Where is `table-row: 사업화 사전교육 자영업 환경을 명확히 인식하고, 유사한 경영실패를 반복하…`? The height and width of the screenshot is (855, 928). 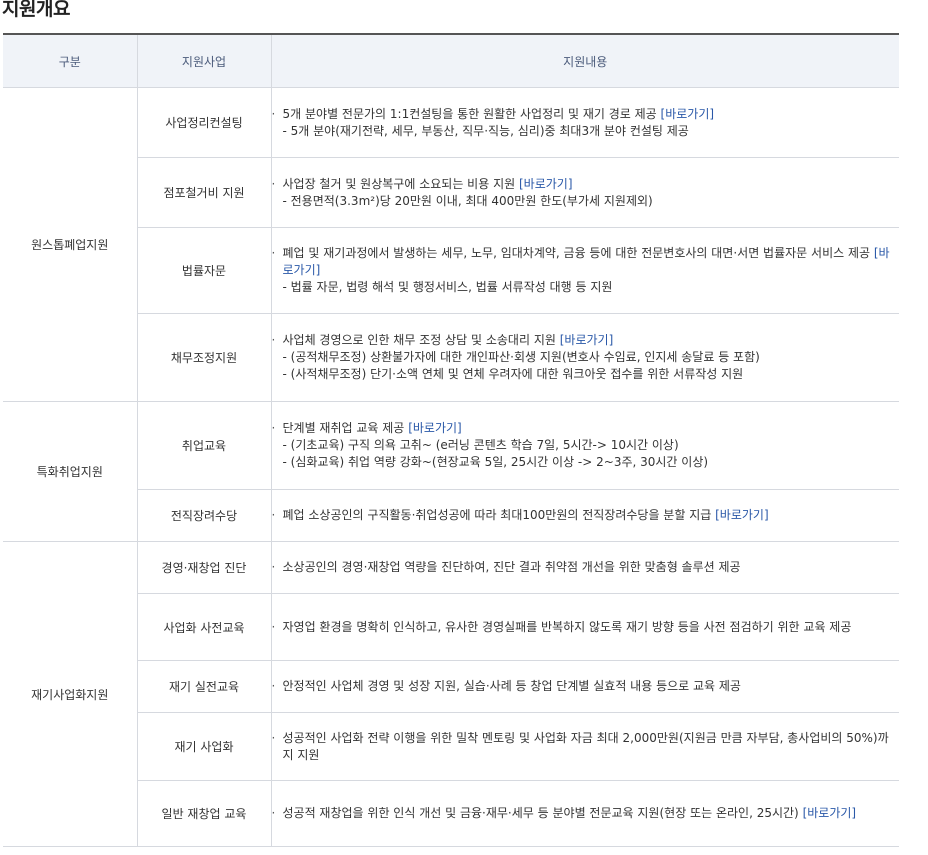
table-row: 사업화 사전교육 자영업 환경을 명확히 인식하고, 유사한 경영실패를 반복하… is located at coordinates (451, 627).